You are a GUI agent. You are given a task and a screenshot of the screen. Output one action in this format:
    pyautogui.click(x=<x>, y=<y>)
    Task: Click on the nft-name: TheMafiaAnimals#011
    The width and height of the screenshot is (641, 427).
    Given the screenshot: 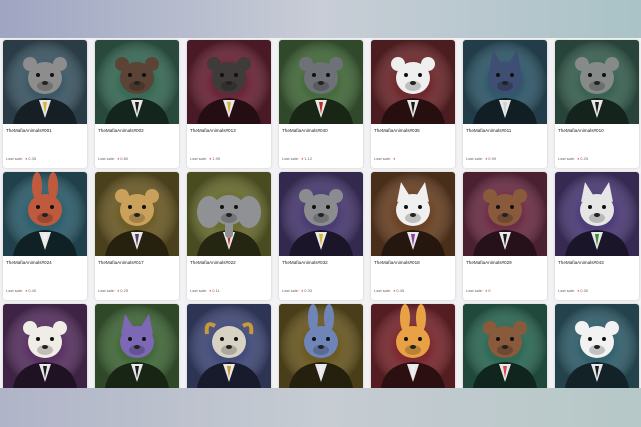 What is the action you would take?
    pyautogui.click(x=489, y=130)
    